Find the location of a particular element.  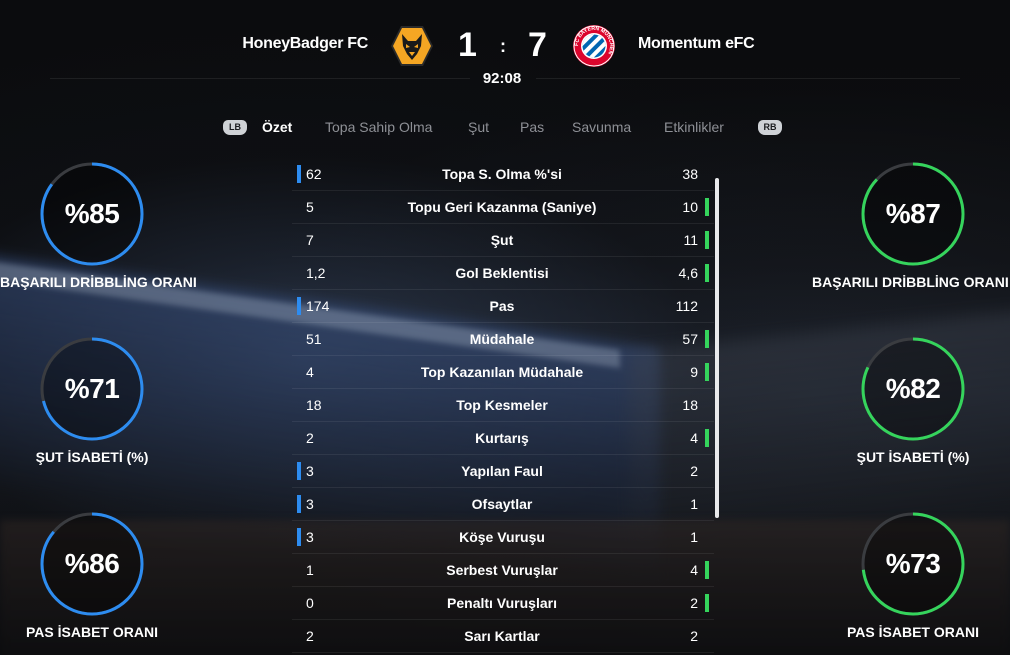

home-stat-value: 1,2 is located at coordinates (316, 273).